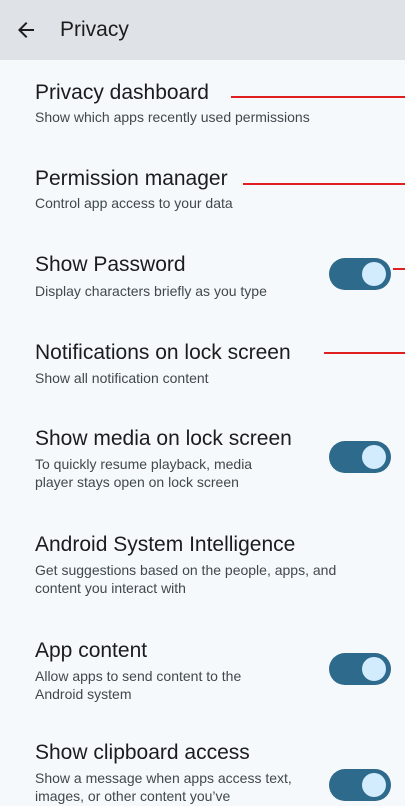 This screenshot has width=405, height=806. I want to click on arrow-left-icon, so click(26, 30).